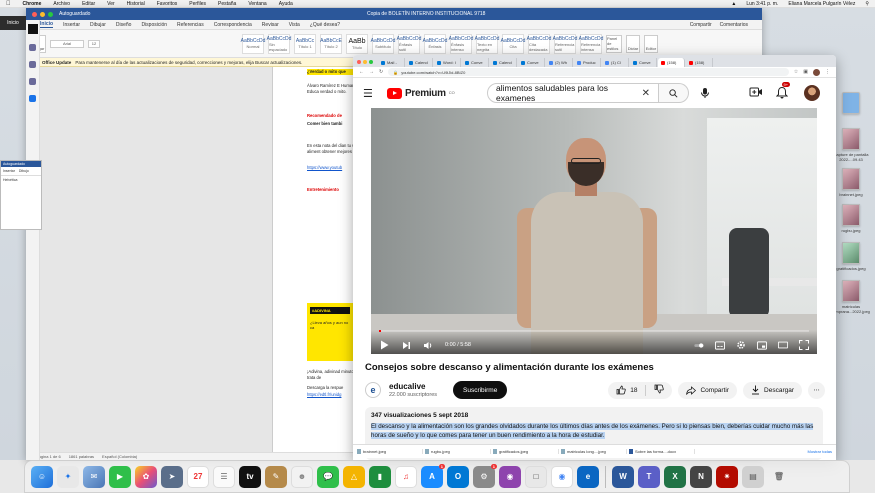 This screenshot has height=493, width=875. I want to click on tab-revisar: Revisar, so click(270, 25).